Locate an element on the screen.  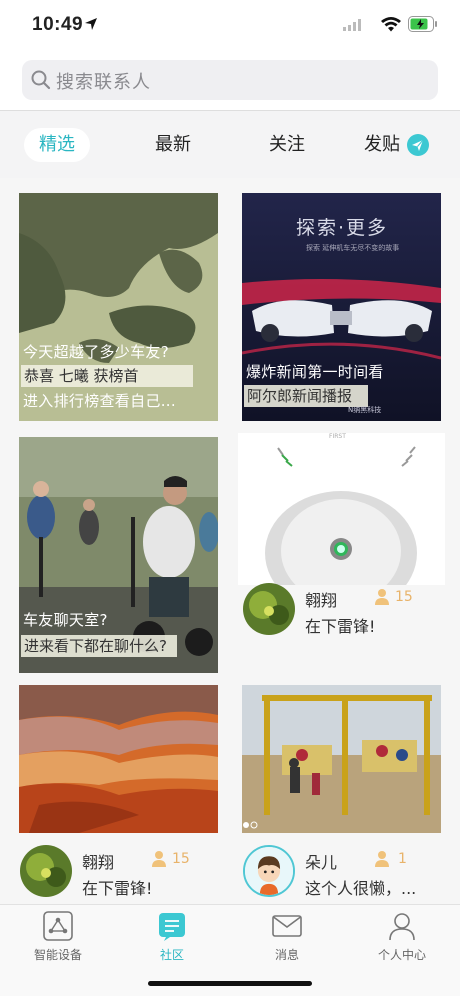
post-card-canyon: 翱翔 15 在下雷锋! is located at coordinates (118, 794).